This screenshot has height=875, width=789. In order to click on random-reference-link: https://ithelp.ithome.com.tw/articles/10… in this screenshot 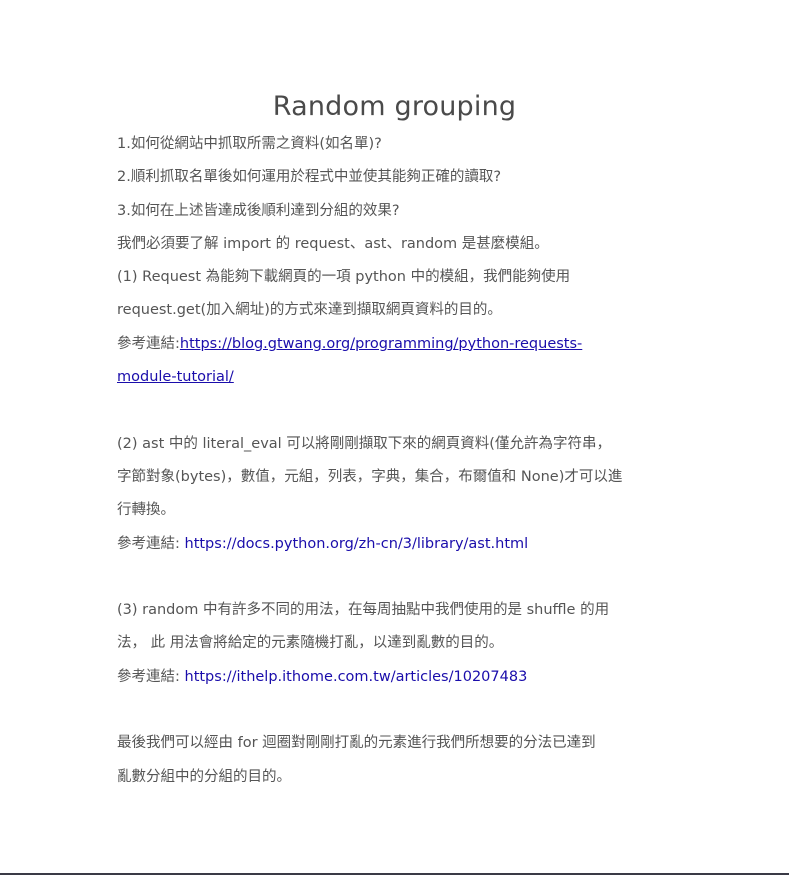, I will do `click(356, 677)`.